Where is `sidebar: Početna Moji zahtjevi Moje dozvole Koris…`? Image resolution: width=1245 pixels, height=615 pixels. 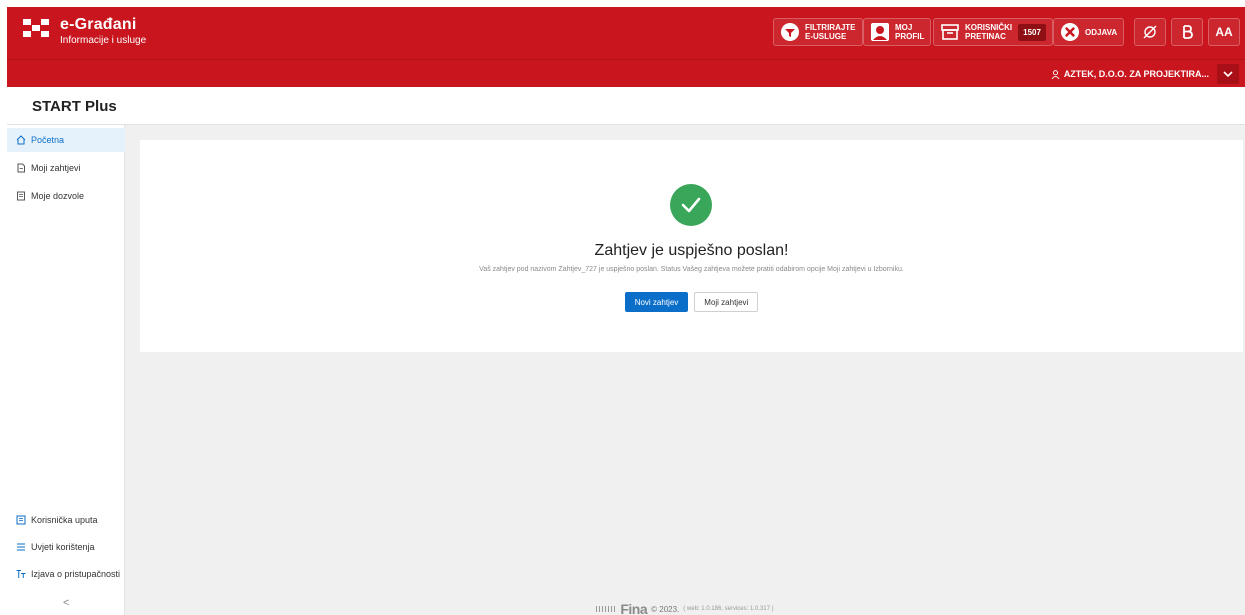
sidebar: Početna Moji zahtjevi Moje dozvole Koris… is located at coordinates (66, 370).